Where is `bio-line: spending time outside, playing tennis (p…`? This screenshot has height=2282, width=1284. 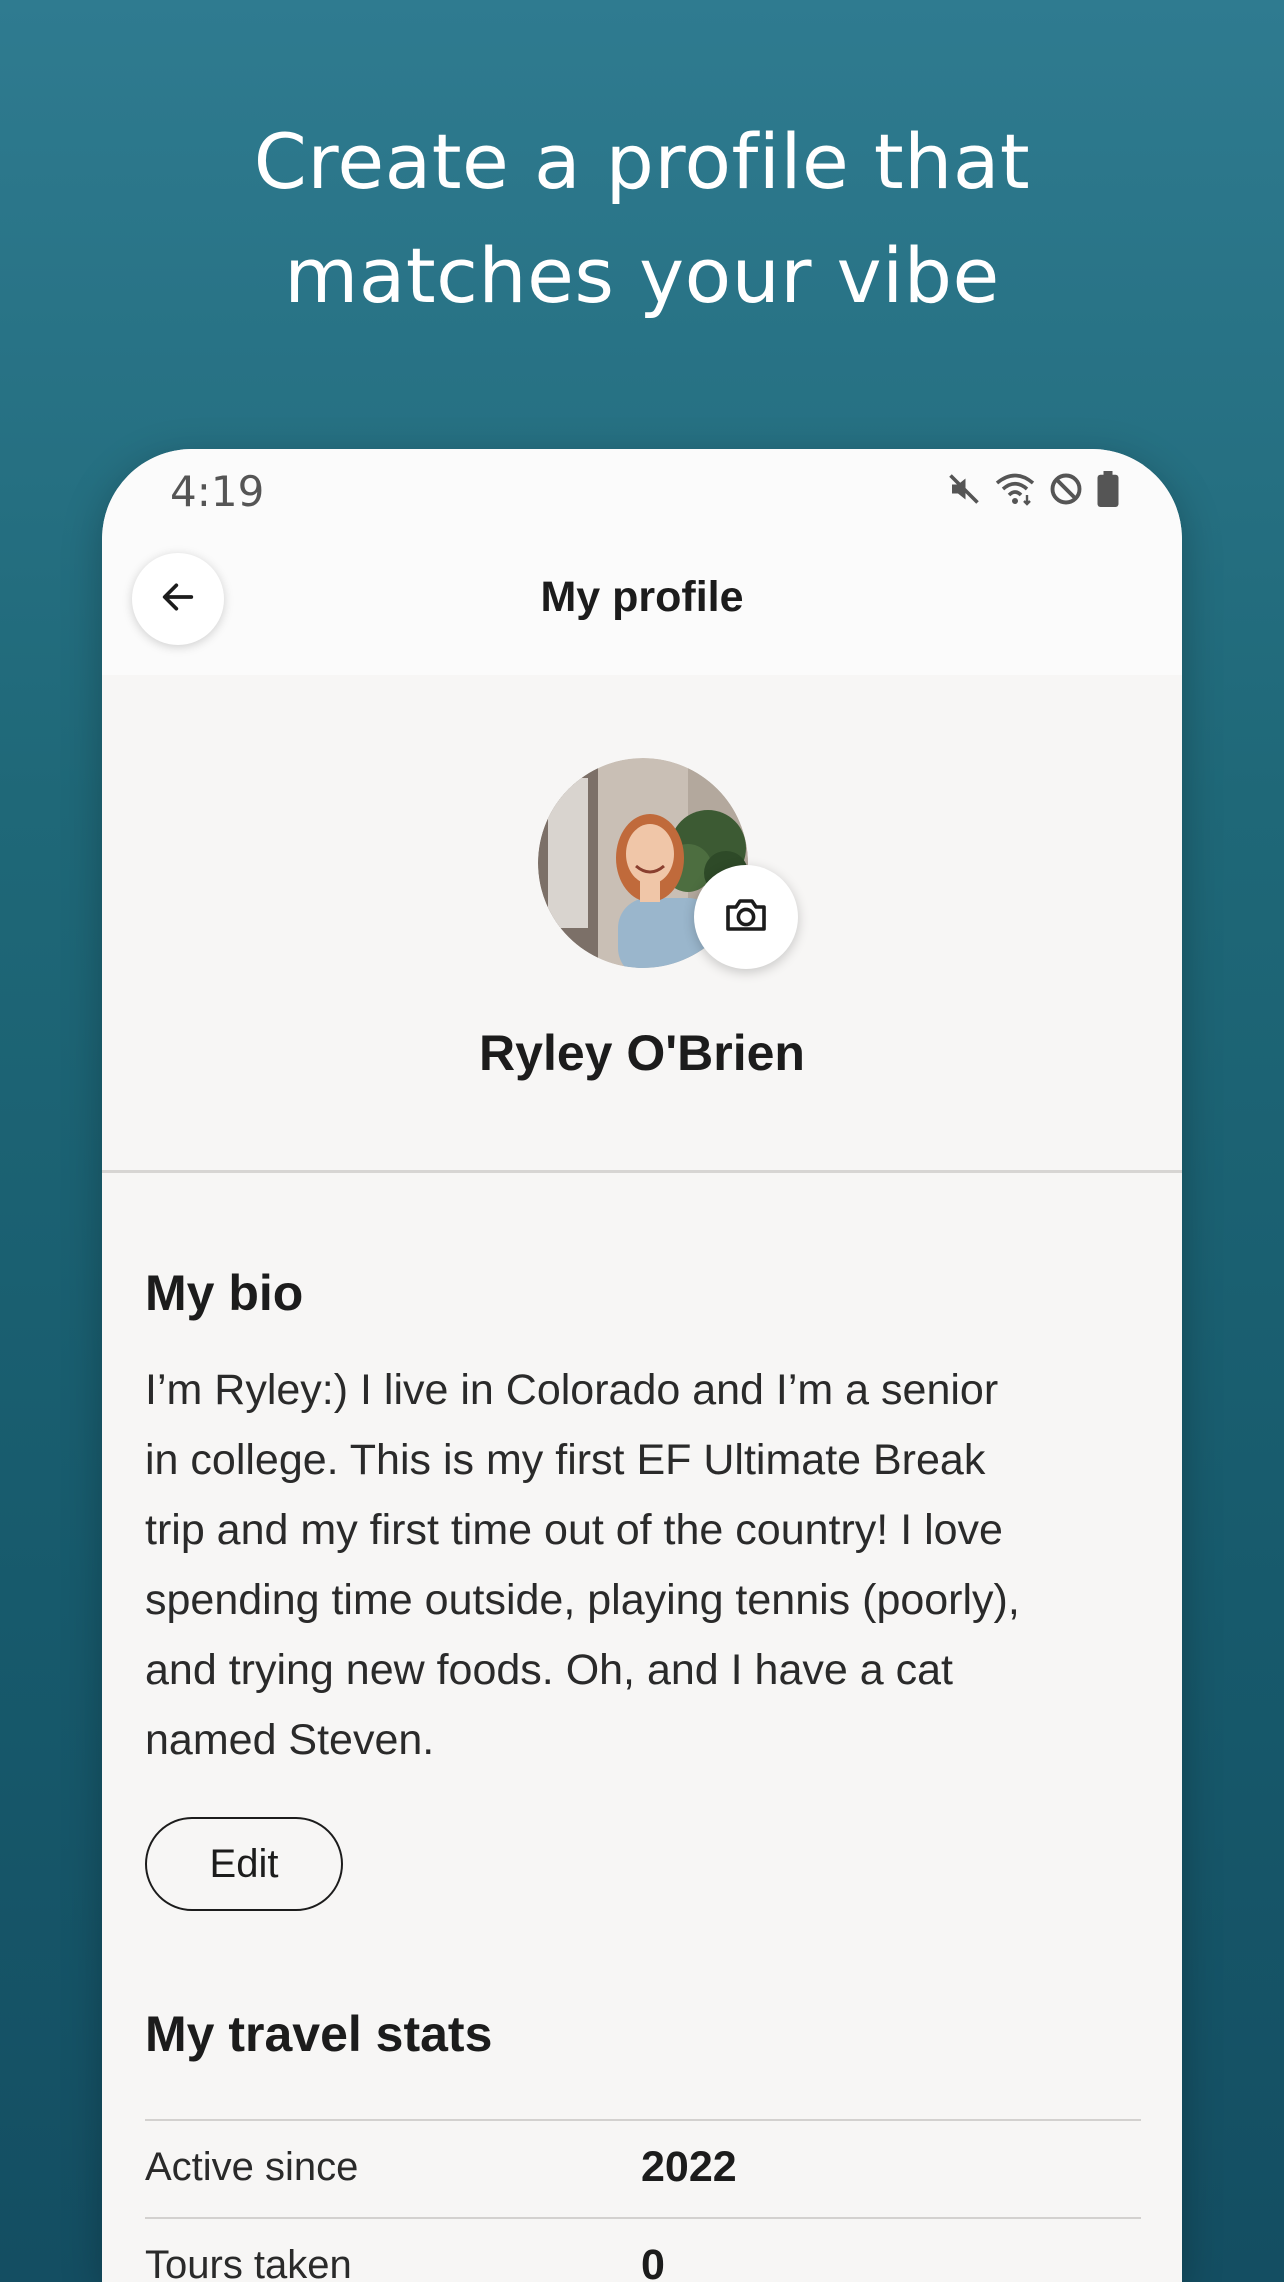
bio-line: spending time outside, playing tennis (p… is located at coordinates (582, 1600).